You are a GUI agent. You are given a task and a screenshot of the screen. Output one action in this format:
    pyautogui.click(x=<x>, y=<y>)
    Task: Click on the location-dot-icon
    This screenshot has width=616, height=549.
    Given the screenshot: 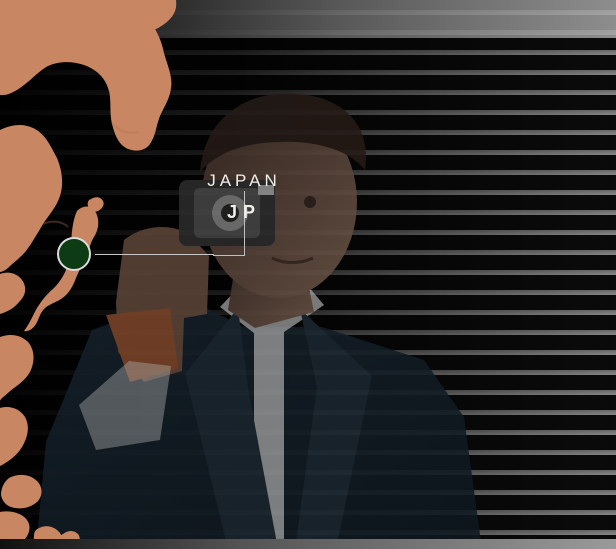 What is the action you would take?
    pyautogui.click(x=74, y=254)
    